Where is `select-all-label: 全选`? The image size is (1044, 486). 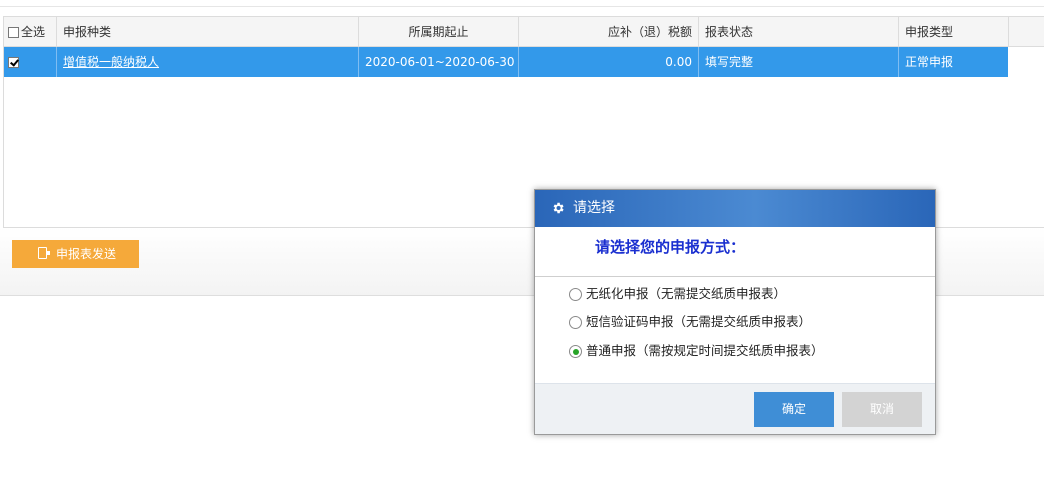 select-all-label: 全选 is located at coordinates (33, 32).